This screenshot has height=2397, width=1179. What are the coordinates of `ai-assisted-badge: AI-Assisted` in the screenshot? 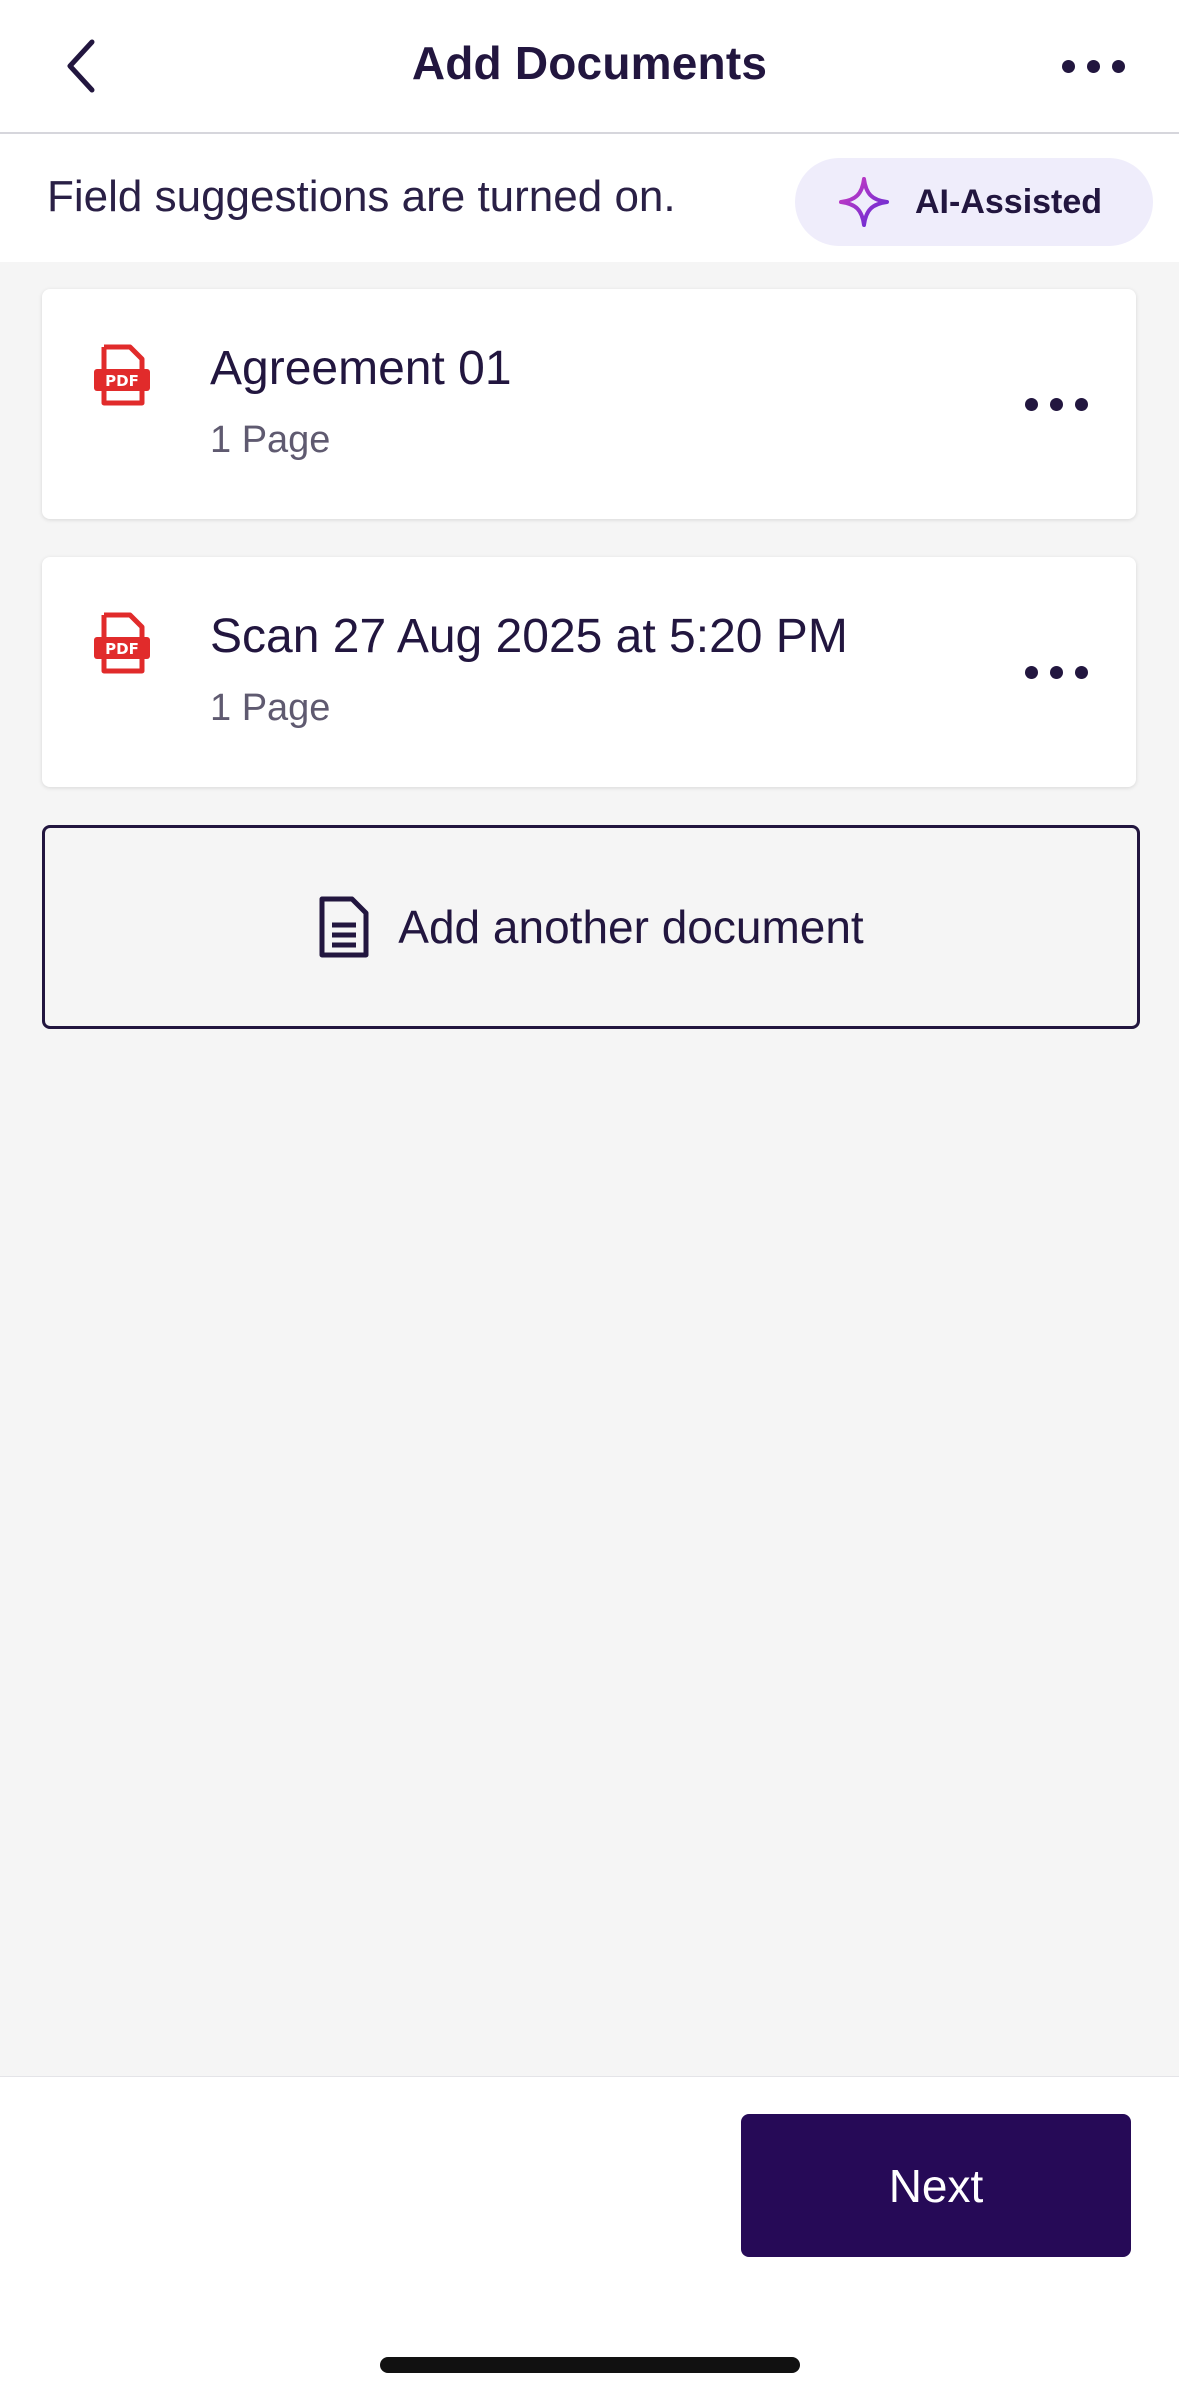 It's located at (974, 202).